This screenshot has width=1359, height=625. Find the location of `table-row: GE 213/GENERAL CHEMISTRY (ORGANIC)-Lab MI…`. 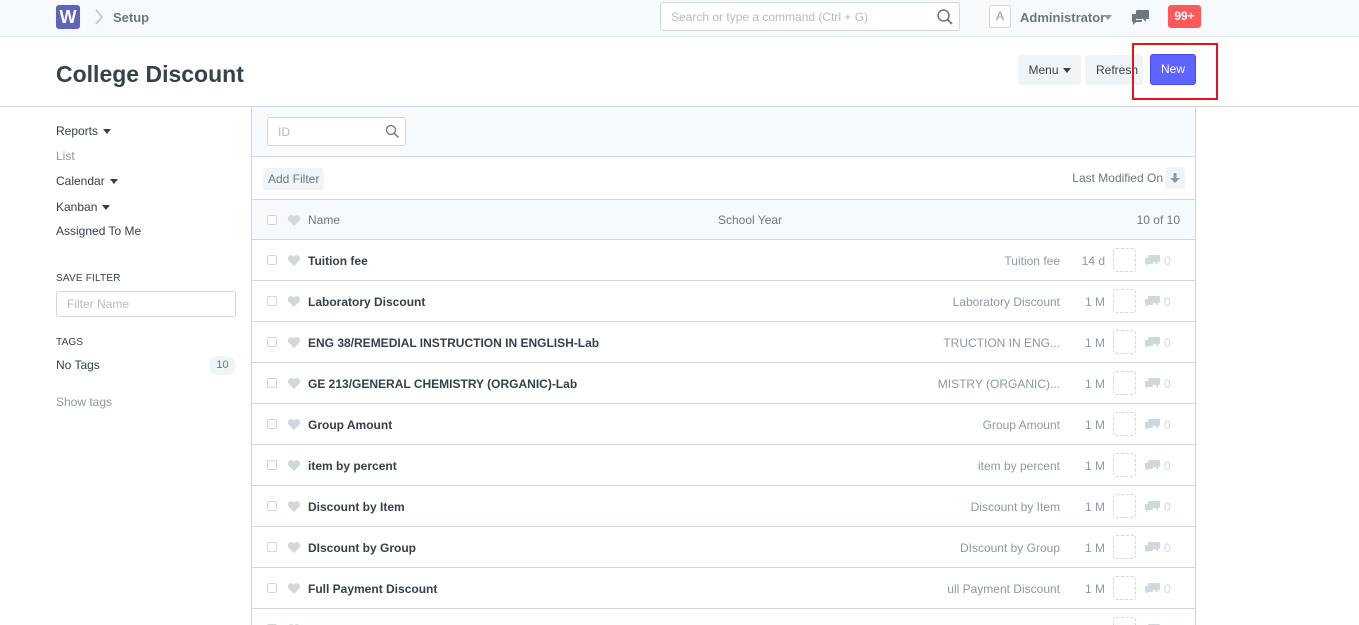

table-row: GE 213/GENERAL CHEMISTRY (ORGANIC)-Lab MI… is located at coordinates (723, 383).